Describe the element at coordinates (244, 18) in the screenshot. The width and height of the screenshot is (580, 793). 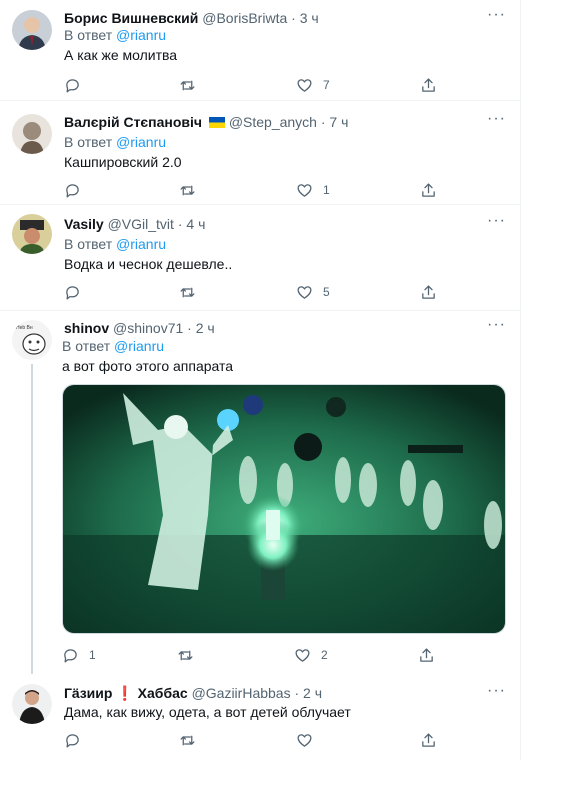
I see `author-handle: @BorisBriwta` at that location.